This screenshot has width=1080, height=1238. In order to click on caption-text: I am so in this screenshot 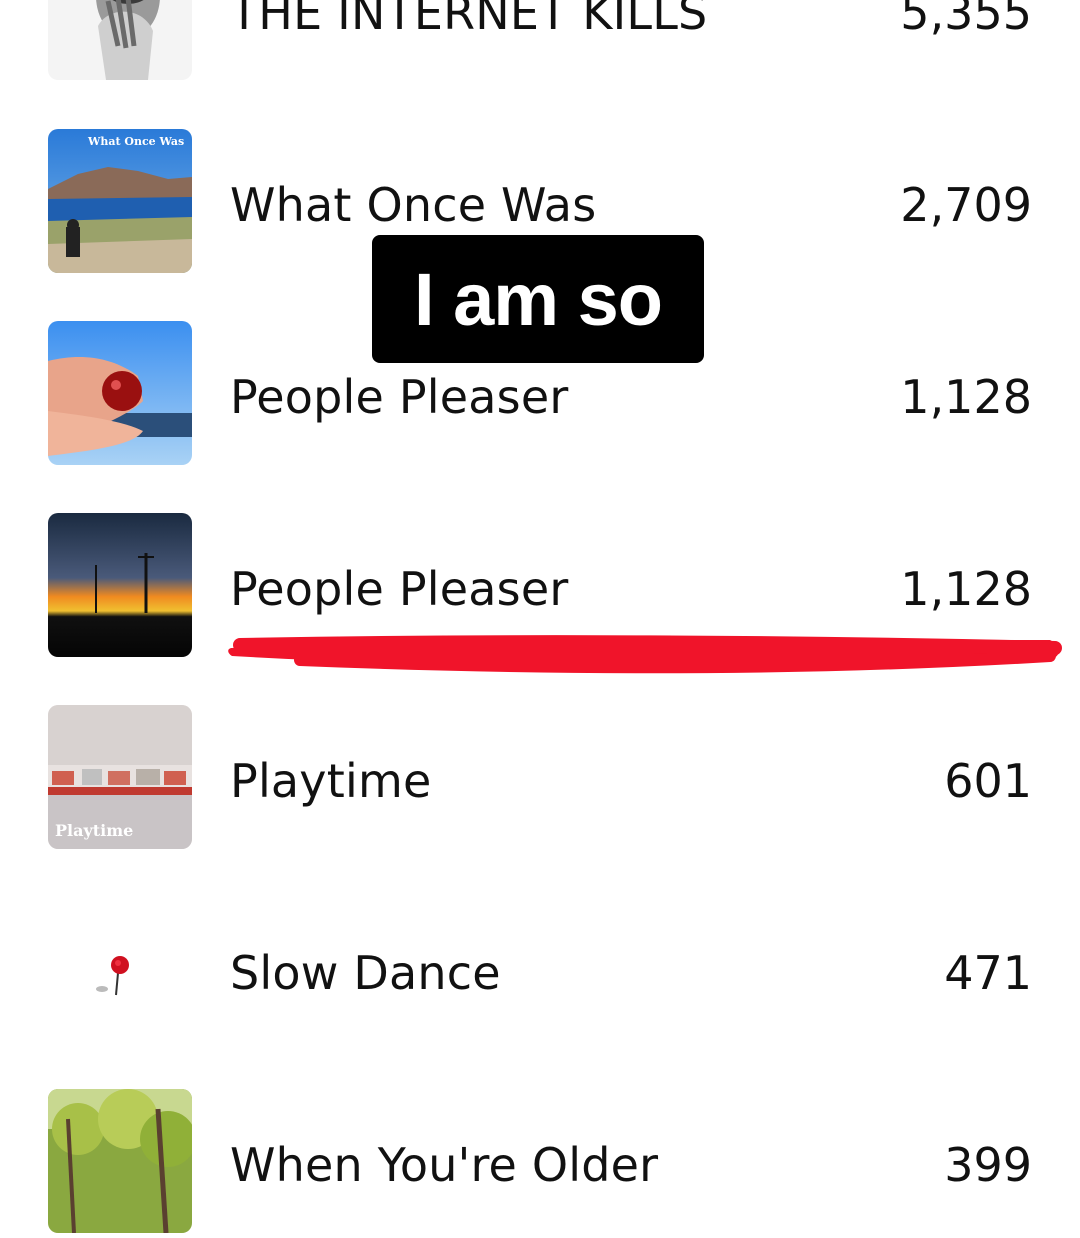, I will do `click(538, 299)`.